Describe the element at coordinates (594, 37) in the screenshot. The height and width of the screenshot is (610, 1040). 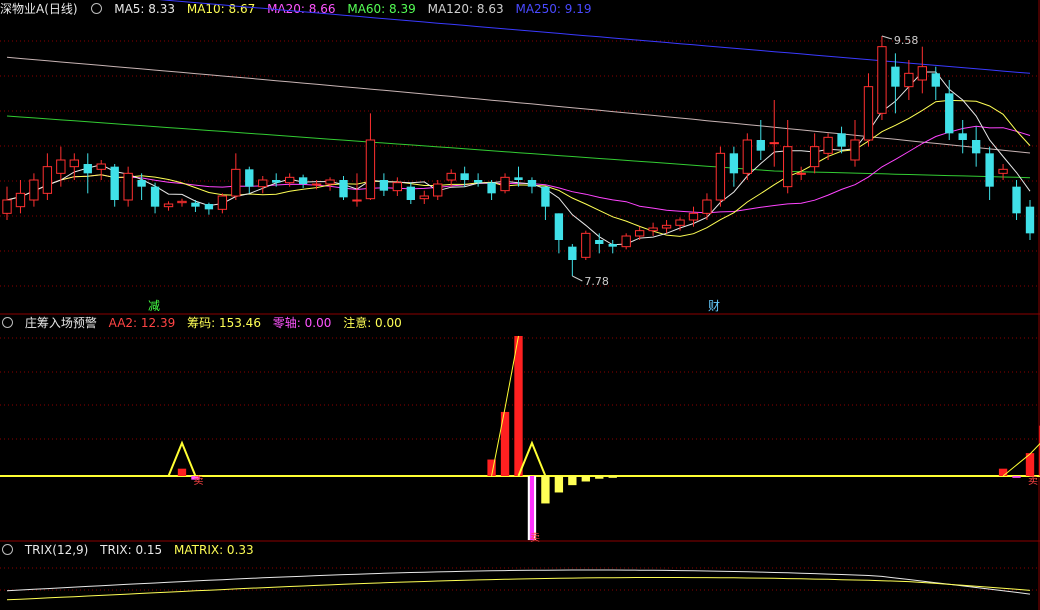
I see `ma250-line` at that location.